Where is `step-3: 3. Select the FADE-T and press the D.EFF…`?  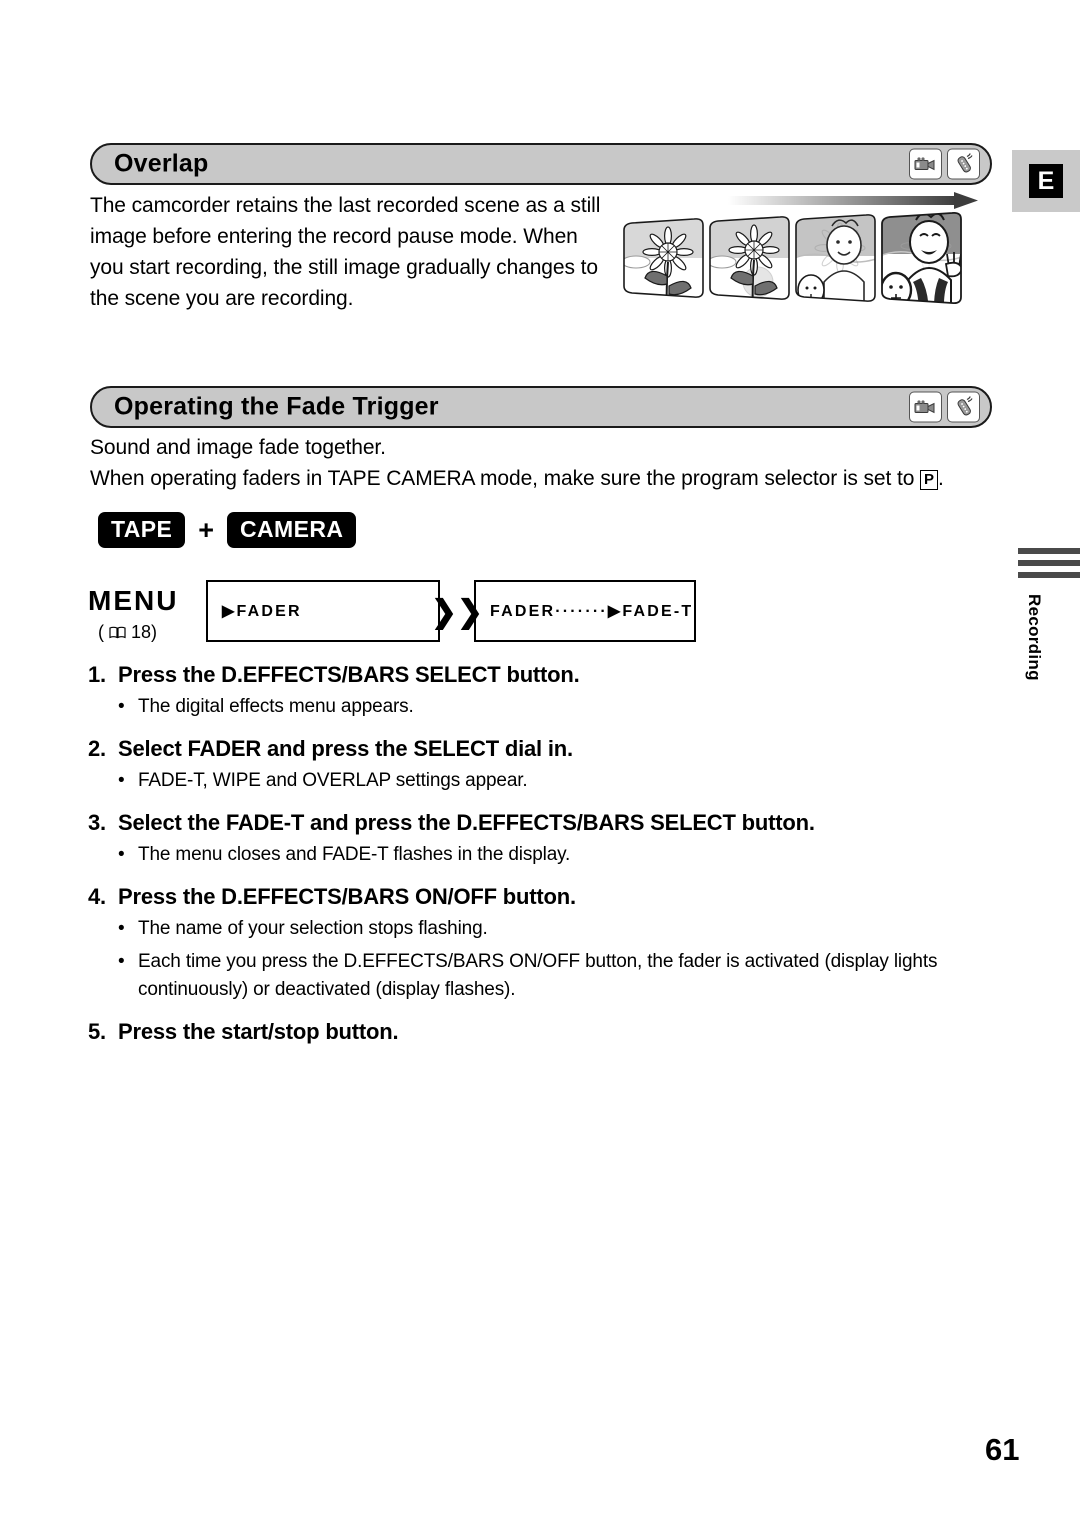 step-3: 3. Select the FADE-T and press the D.EFF… is located at coordinates (541, 839).